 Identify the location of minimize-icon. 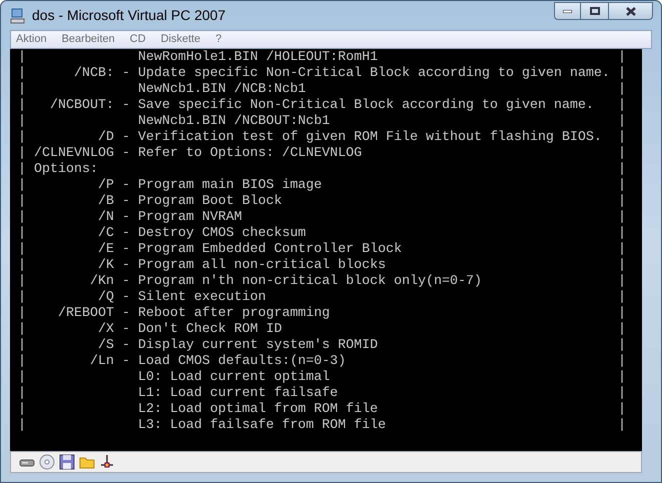
(567, 11).